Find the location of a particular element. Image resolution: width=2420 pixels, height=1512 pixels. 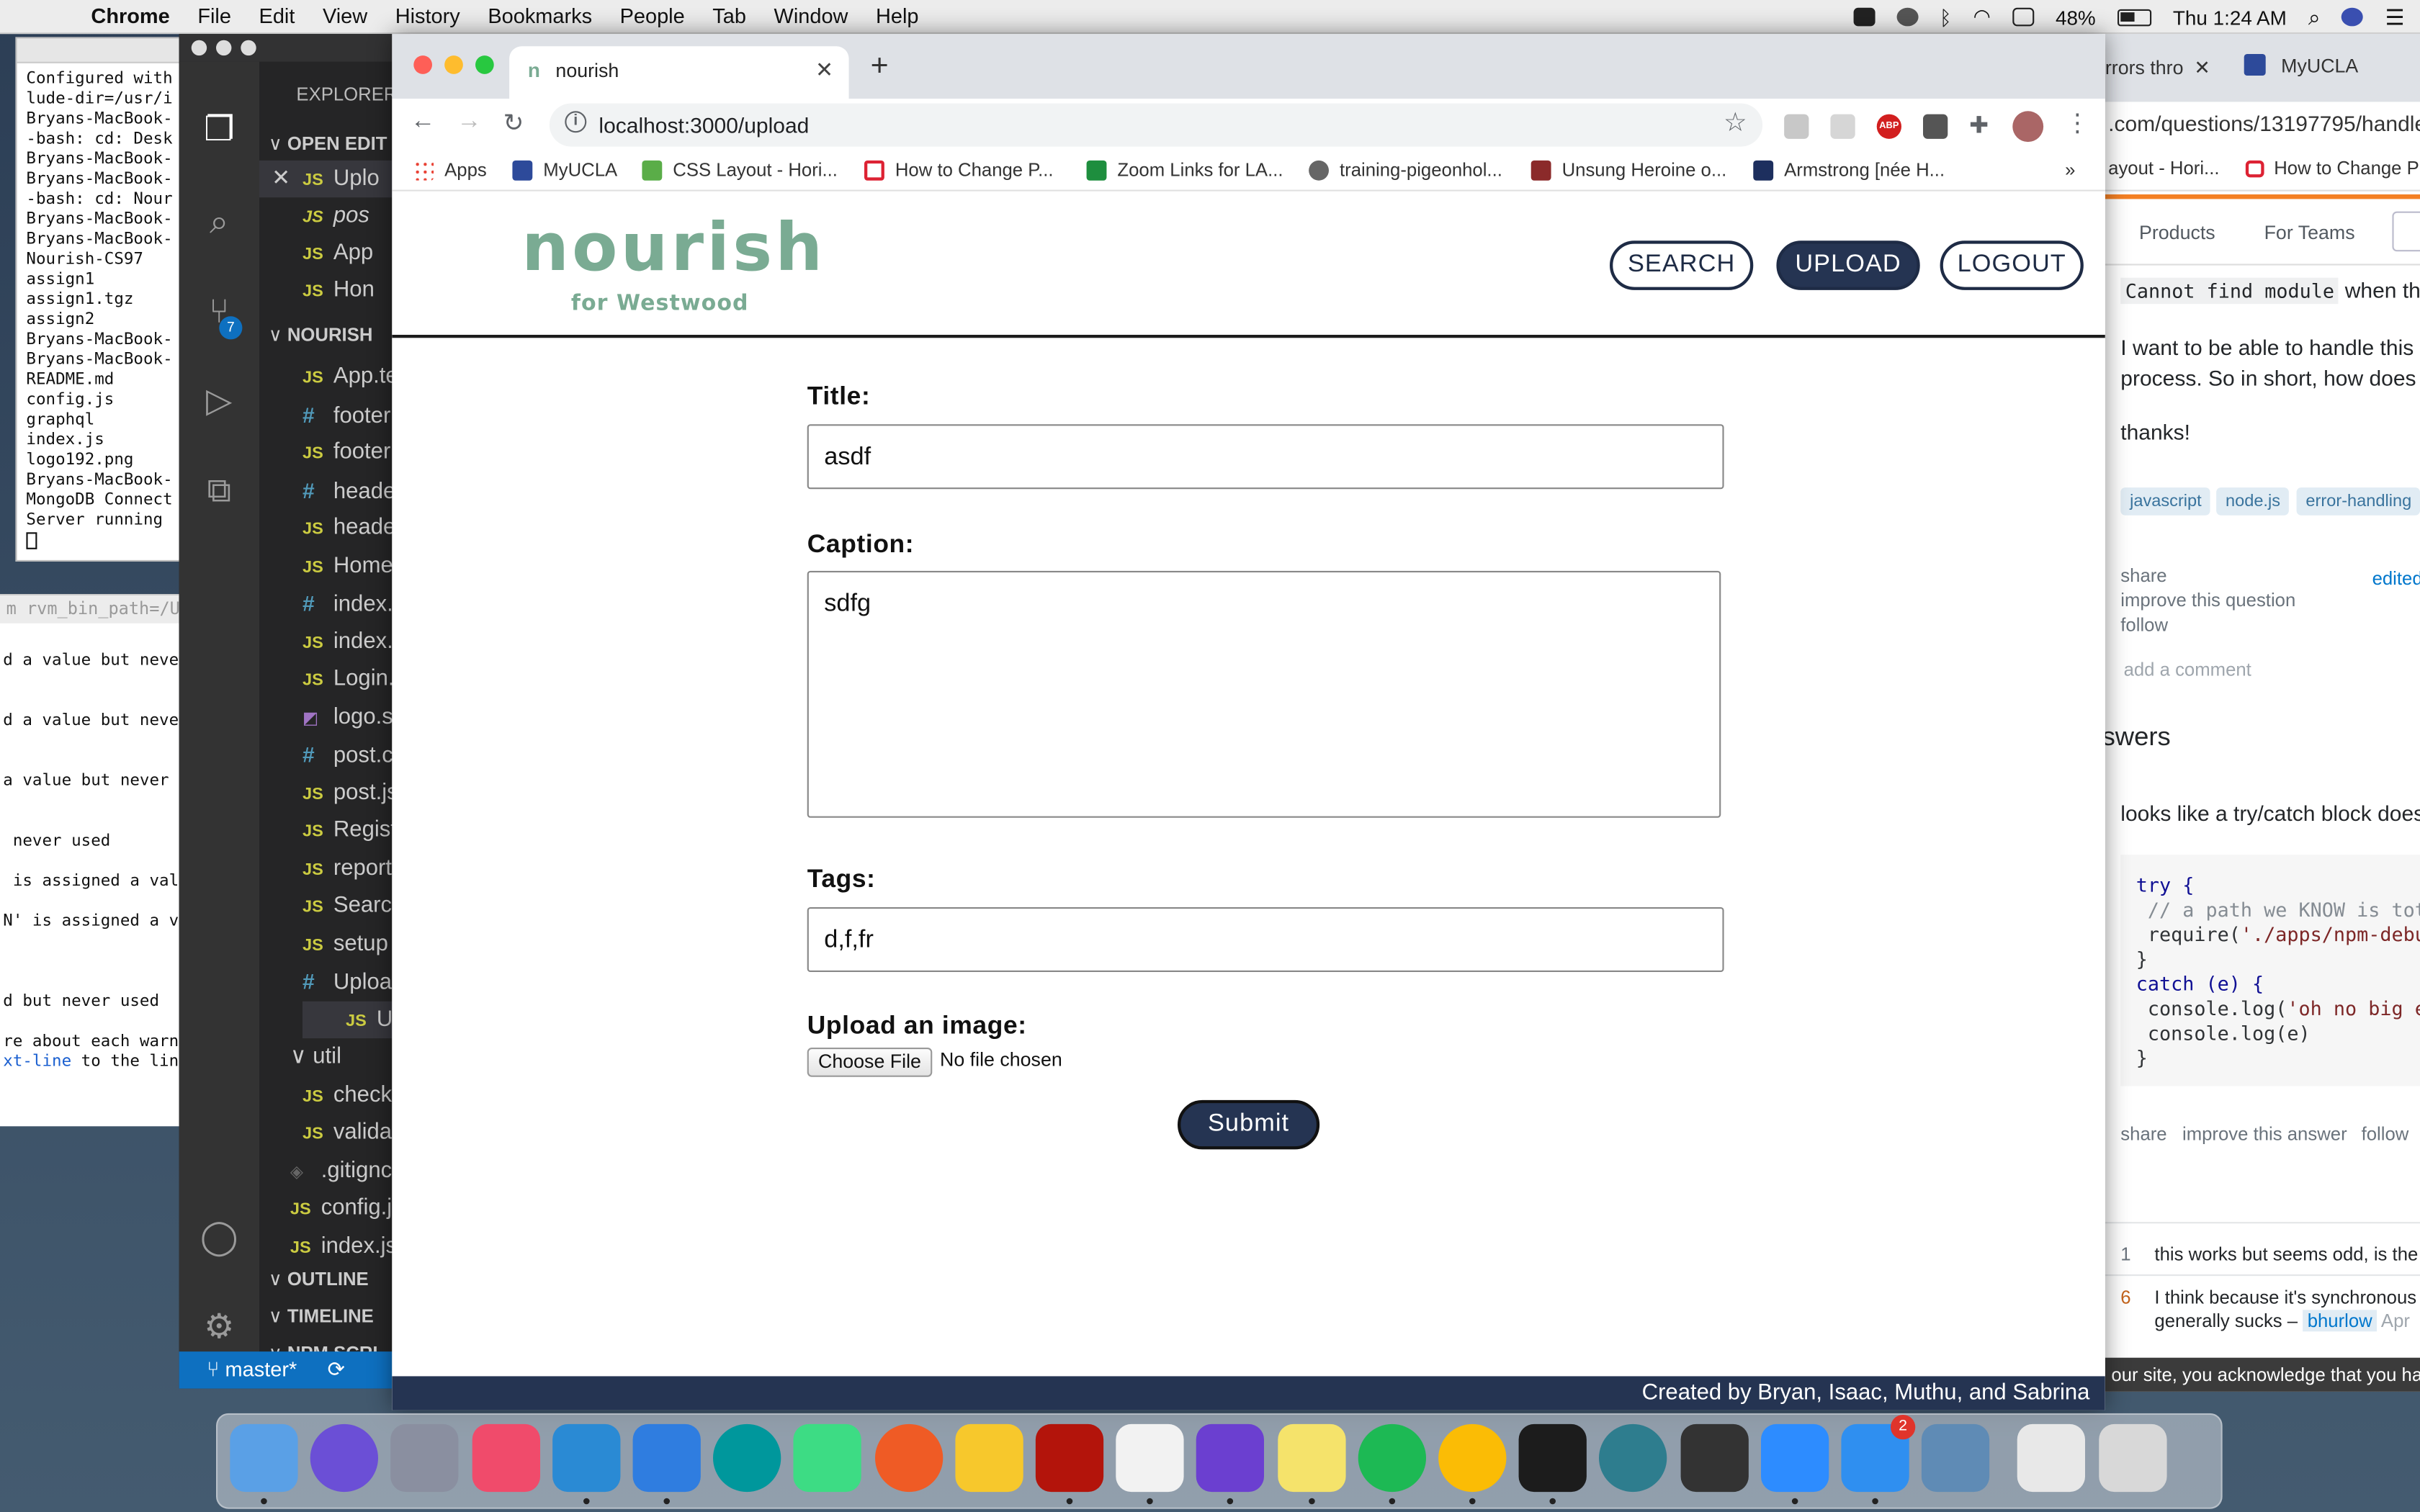

git-branch: master* is located at coordinates (261, 1369).